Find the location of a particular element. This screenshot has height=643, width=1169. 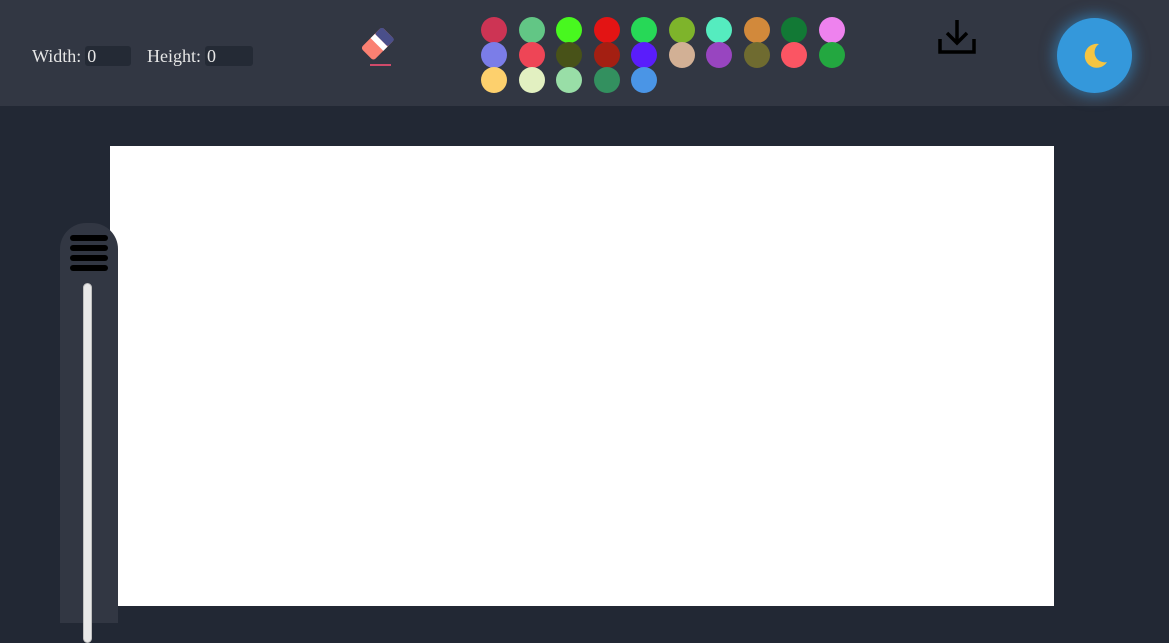

width-control: Width: 0 is located at coordinates (82, 56).